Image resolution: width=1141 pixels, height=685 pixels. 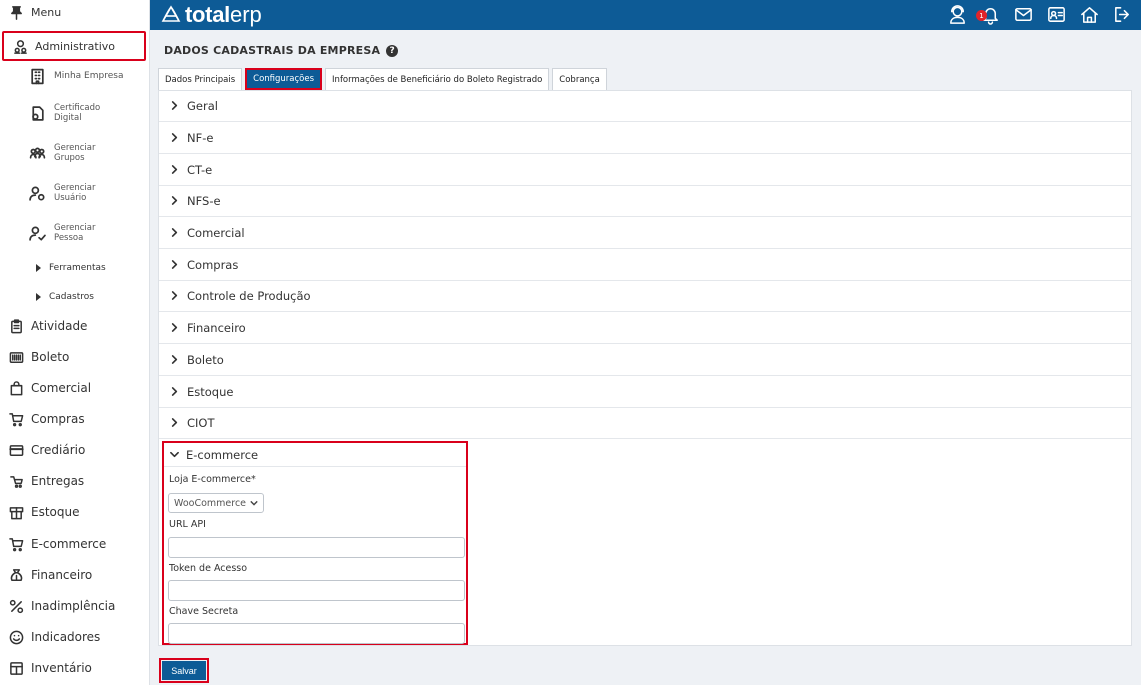 I want to click on support-agent-icon, so click(x=957, y=16).